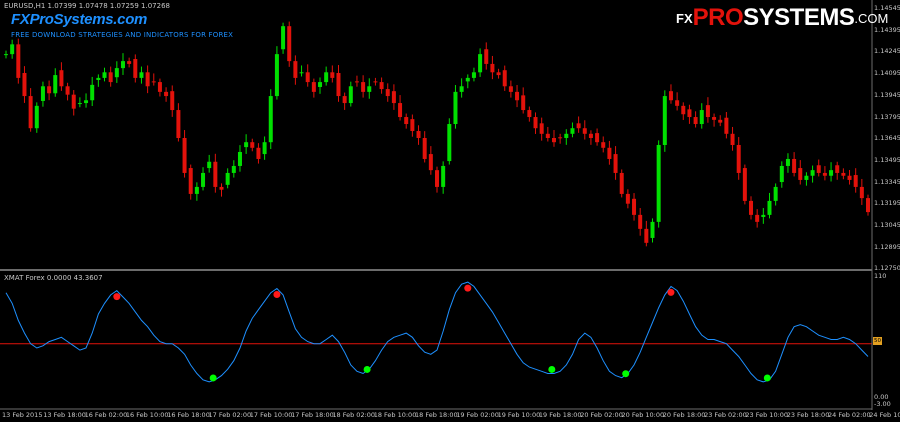  What do you see at coordinates (887, 159) in the screenshot?
I see `price-tick-label: 1.13495` at bounding box center [887, 159].